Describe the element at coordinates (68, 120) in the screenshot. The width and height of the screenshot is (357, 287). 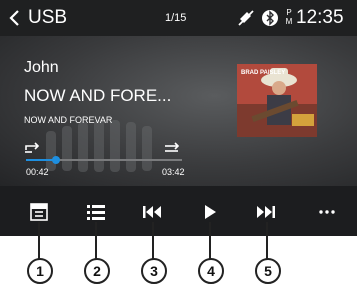
I see `album-name: NOW AND FOREVAR` at that location.